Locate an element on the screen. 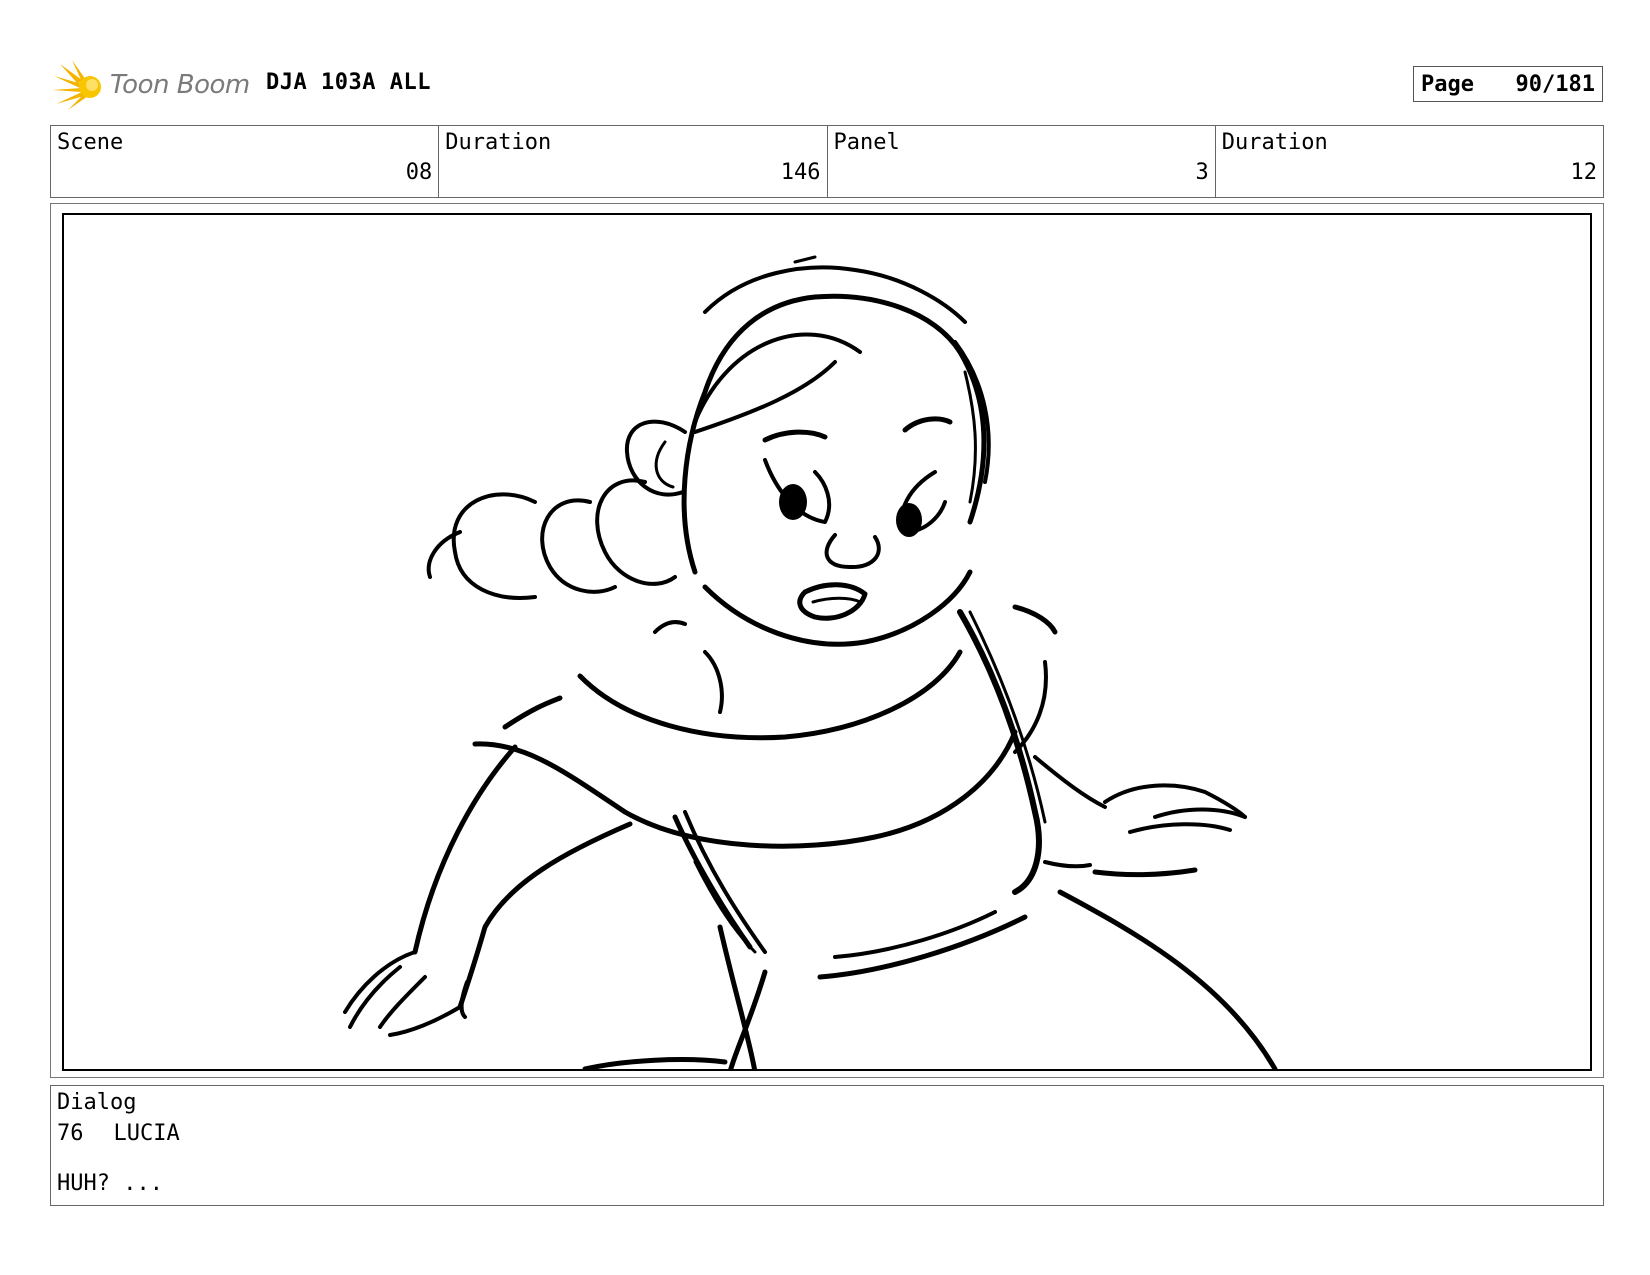 The image size is (1650, 1275). page-label: Page is located at coordinates (1447, 84).